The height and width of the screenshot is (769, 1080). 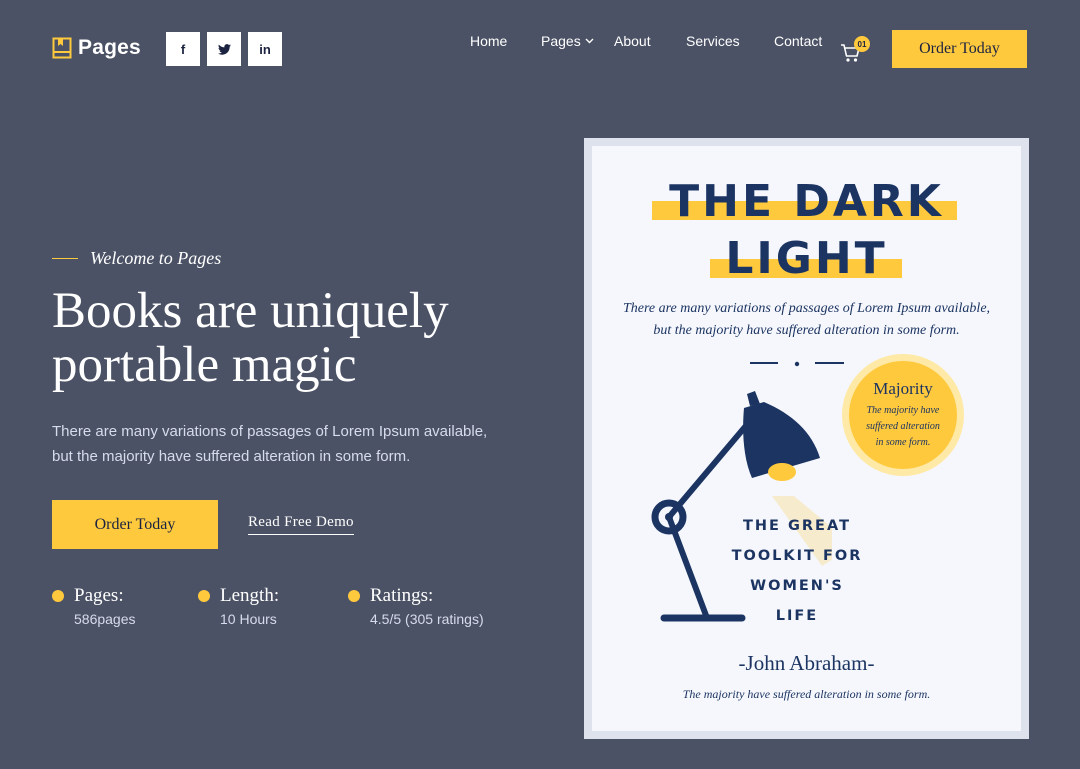 I want to click on nav-pages: Pages, so click(x=567, y=41).